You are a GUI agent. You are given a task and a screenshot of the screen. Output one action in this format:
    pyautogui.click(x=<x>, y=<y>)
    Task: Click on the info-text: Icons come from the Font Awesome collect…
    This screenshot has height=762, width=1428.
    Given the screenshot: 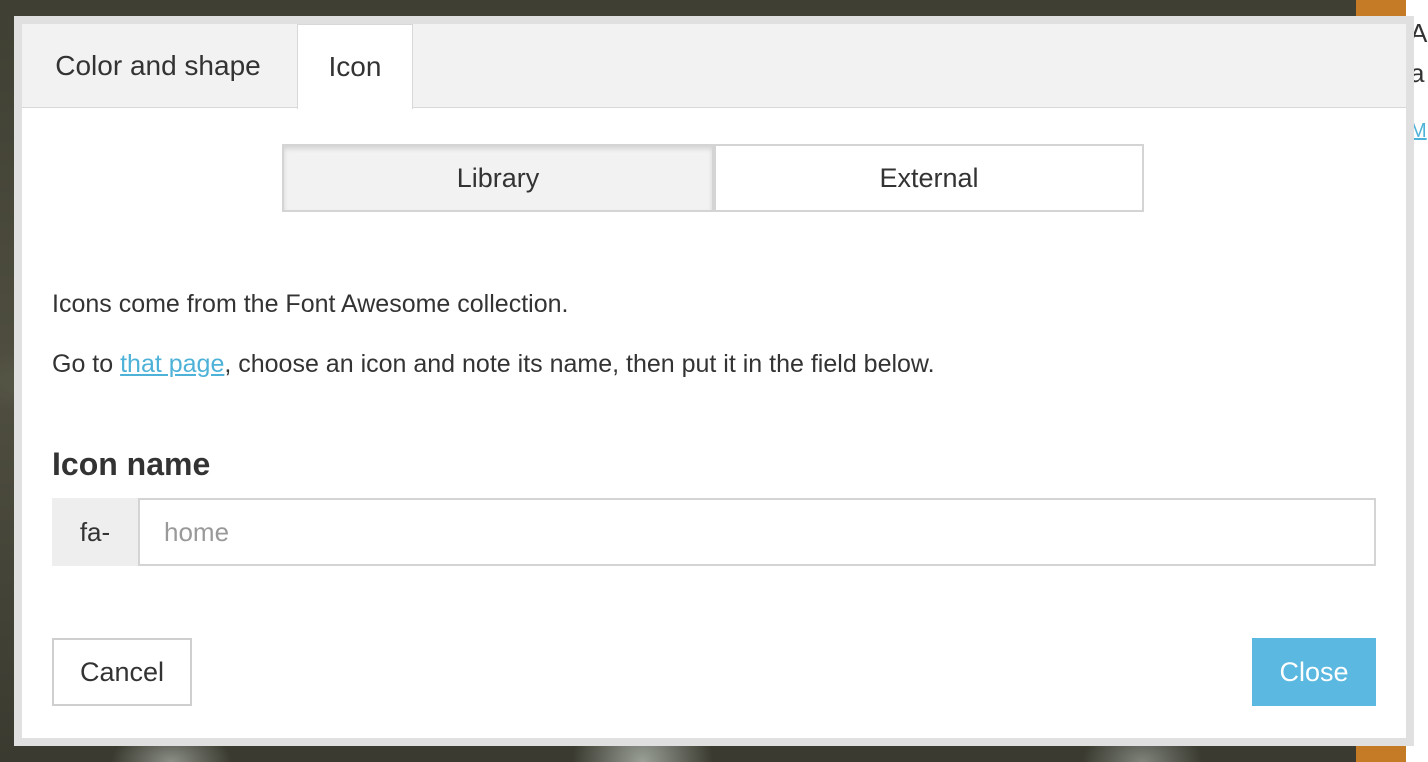 What is the action you would take?
    pyautogui.click(x=310, y=304)
    